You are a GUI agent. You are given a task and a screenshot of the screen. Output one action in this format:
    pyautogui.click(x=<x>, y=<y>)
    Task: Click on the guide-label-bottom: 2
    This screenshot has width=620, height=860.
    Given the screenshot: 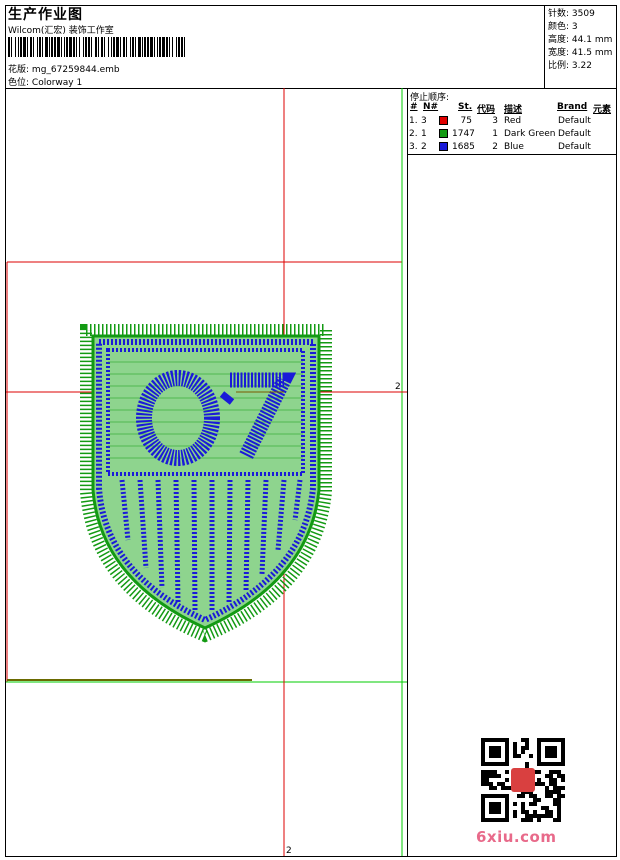 What is the action you would take?
    pyautogui.click(x=289, y=851)
    